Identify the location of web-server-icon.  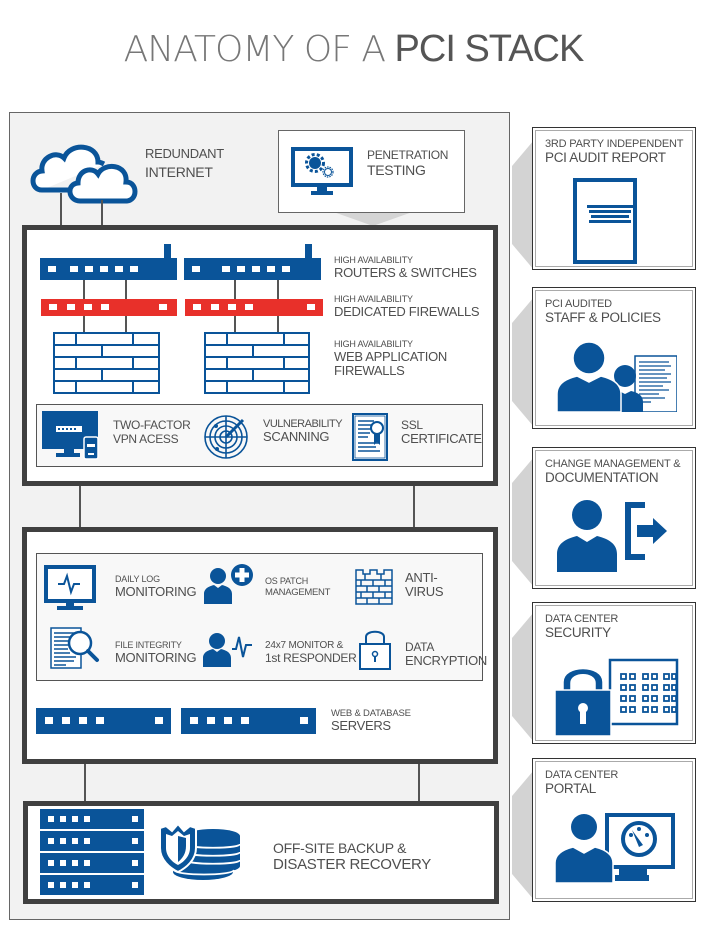
(103, 721).